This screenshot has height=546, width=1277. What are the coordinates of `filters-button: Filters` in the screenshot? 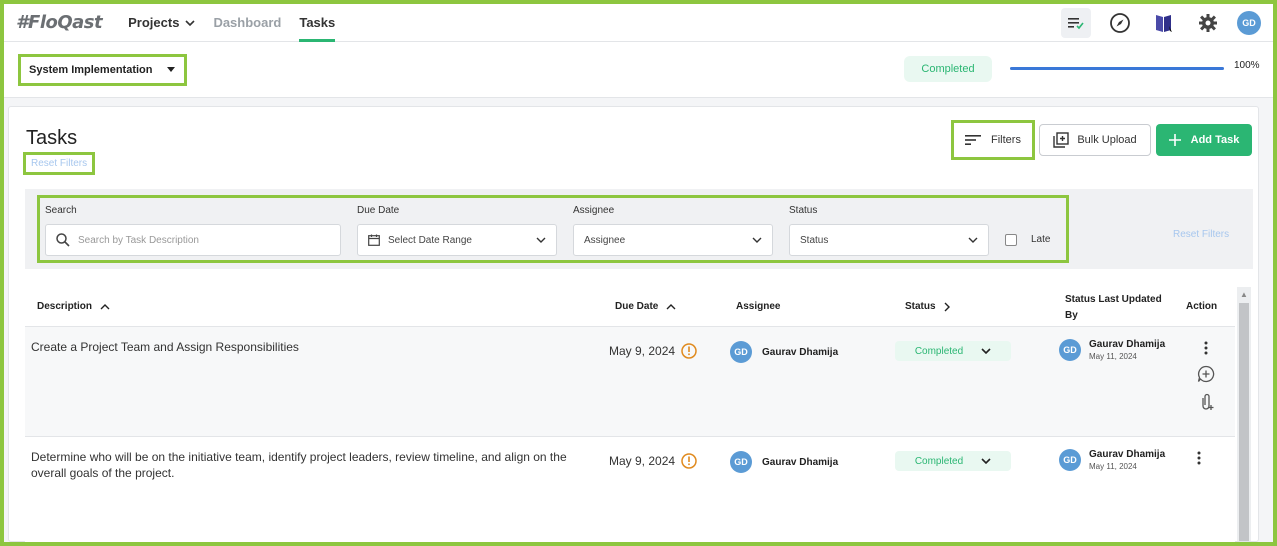 It's located at (993, 140).